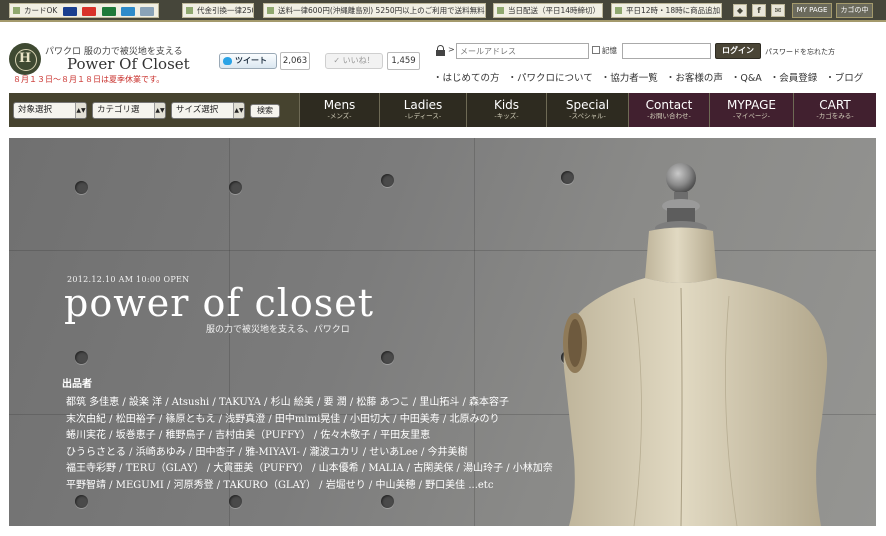 This screenshot has width=886, height=536. Describe the element at coordinates (89, 11) in the screenshot. I see `master-card-icon` at that location.